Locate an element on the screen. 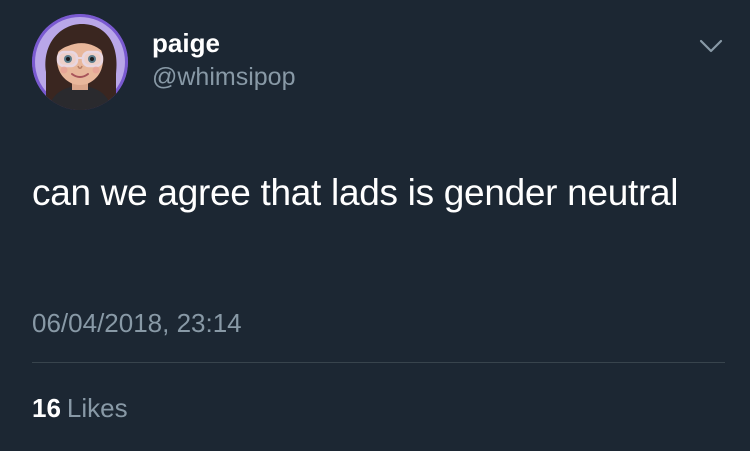 The image size is (750, 451). divider is located at coordinates (378, 362).